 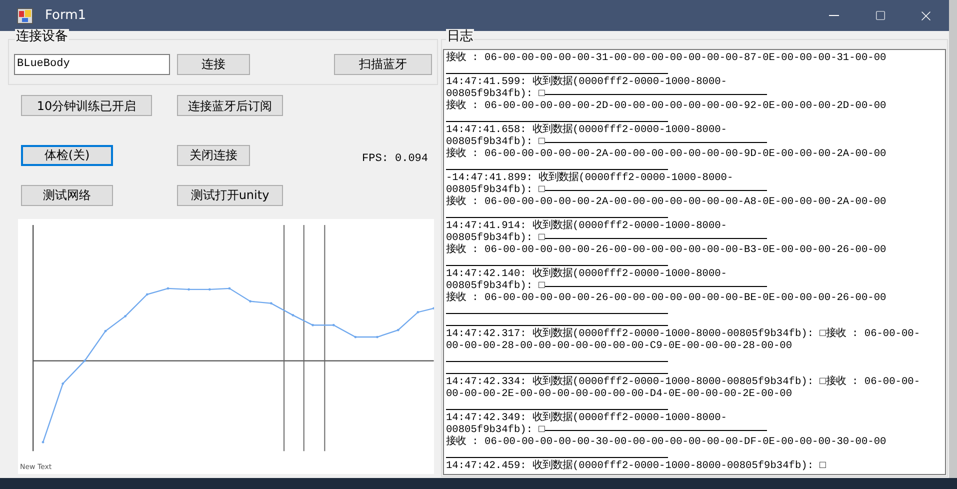 I want to click on log-line: 接收 : 06-00-00-00-00-00-31-00-00-00-00-00-00-00-87-0E-00-00-00-31-00-00, so click(x=666, y=58).